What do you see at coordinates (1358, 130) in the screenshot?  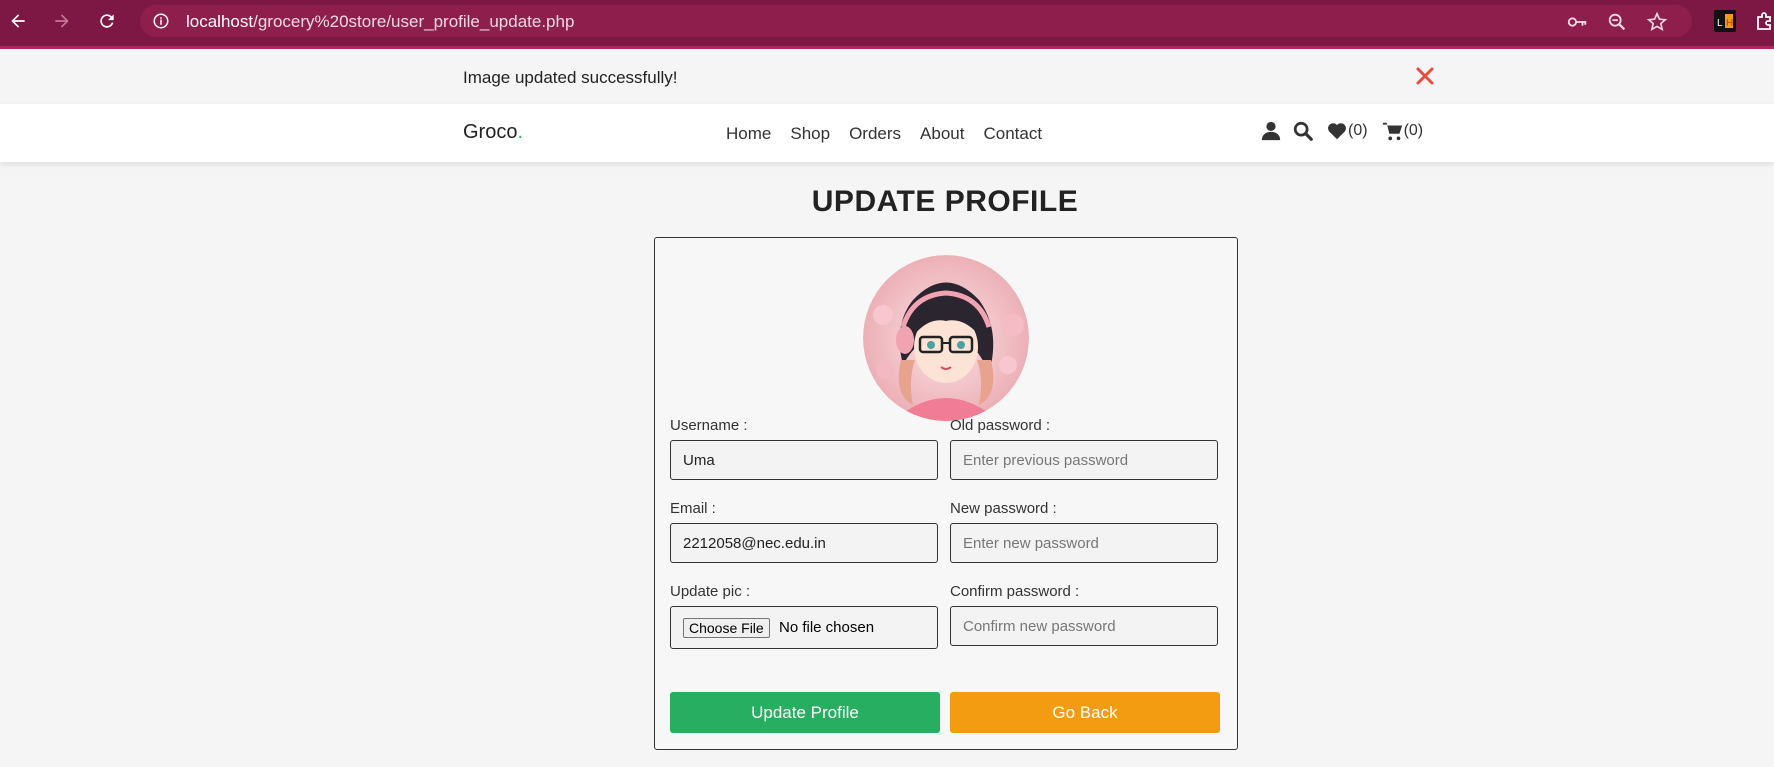 I see `wishlist-count: (0)` at bounding box center [1358, 130].